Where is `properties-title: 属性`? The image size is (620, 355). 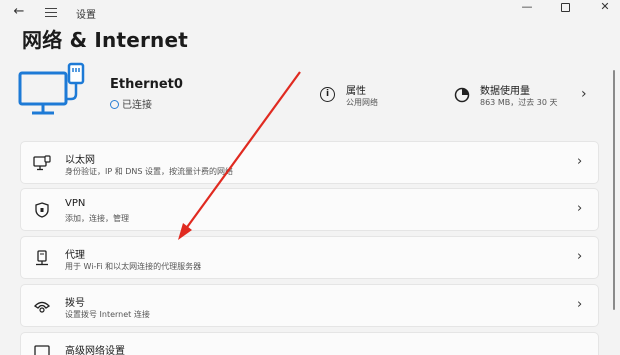
properties-title: 属性 is located at coordinates (356, 91).